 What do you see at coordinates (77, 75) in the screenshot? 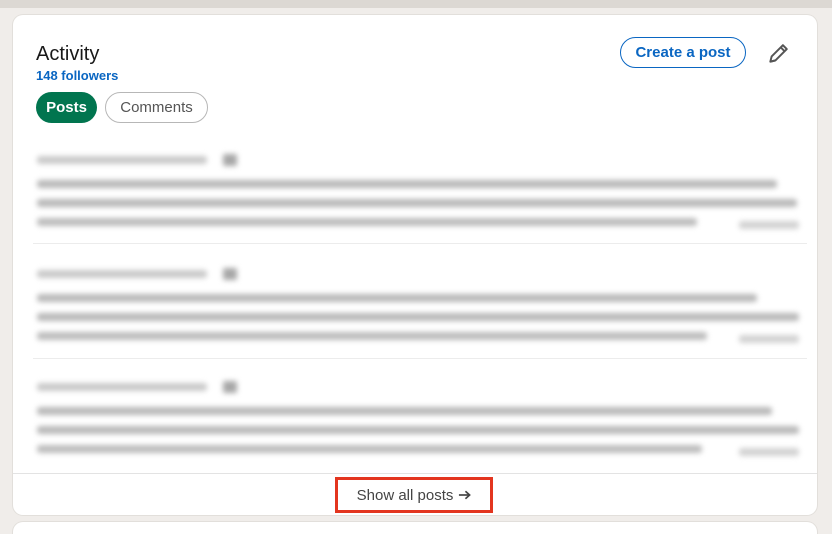
I see `followers-link: 148 followers` at bounding box center [77, 75].